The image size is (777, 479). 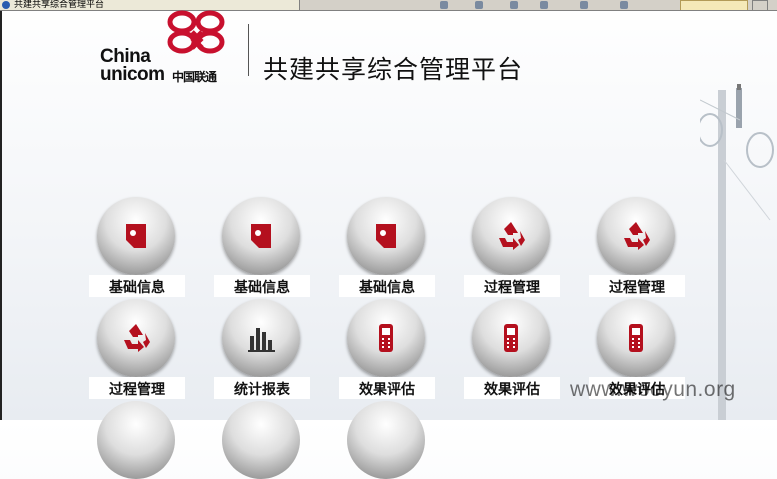 What do you see at coordinates (653, 389) in the screenshot?
I see `watermark-text: www.wooyun.org` at bounding box center [653, 389].